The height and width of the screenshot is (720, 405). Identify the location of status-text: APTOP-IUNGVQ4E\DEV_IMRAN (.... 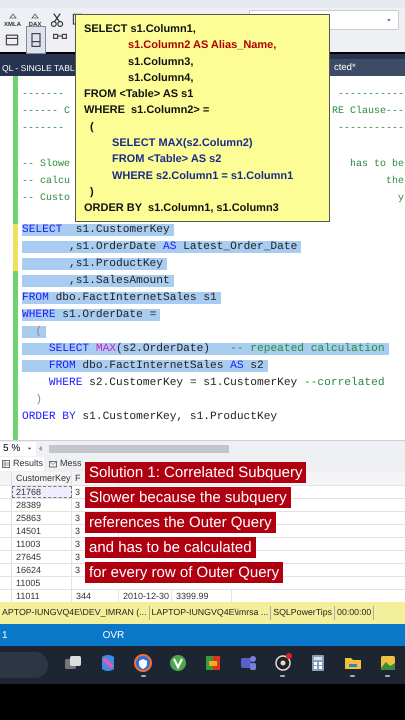
(75, 613).